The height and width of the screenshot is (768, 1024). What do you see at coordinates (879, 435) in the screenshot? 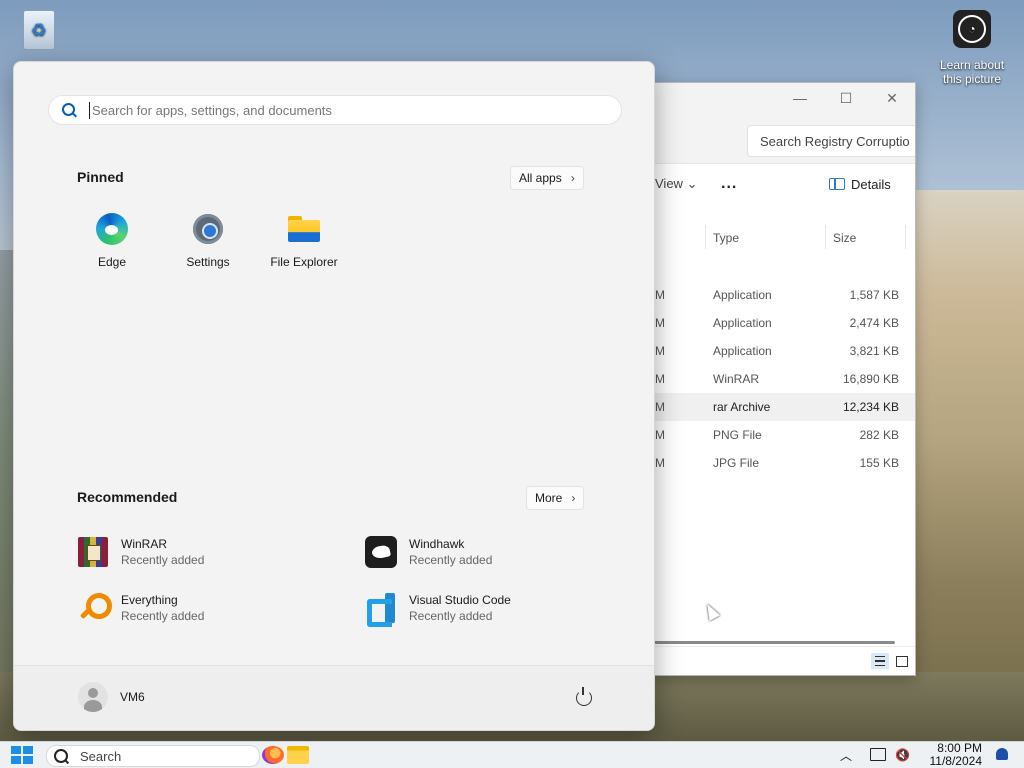
I see `file-size: 282 KB` at bounding box center [879, 435].